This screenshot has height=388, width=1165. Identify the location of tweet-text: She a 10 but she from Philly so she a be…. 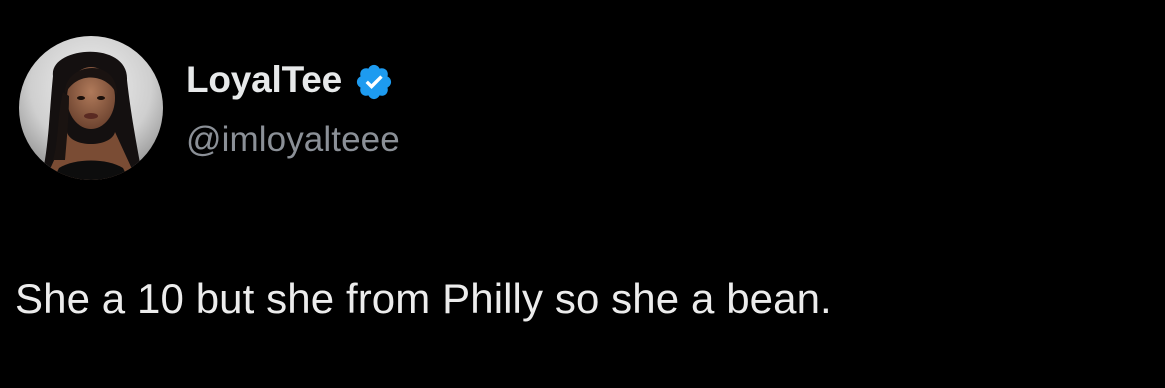
(423, 298).